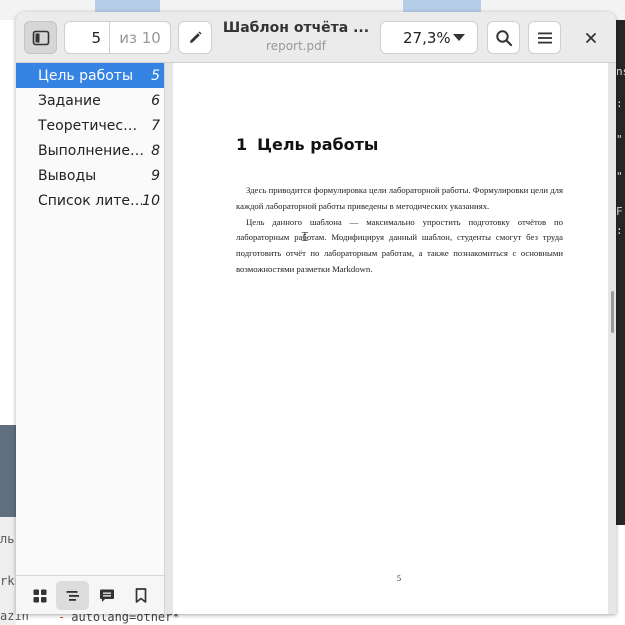 Image resolution: width=625 pixels, height=625 pixels. I want to click on editor-text: ль, so click(7, 539).